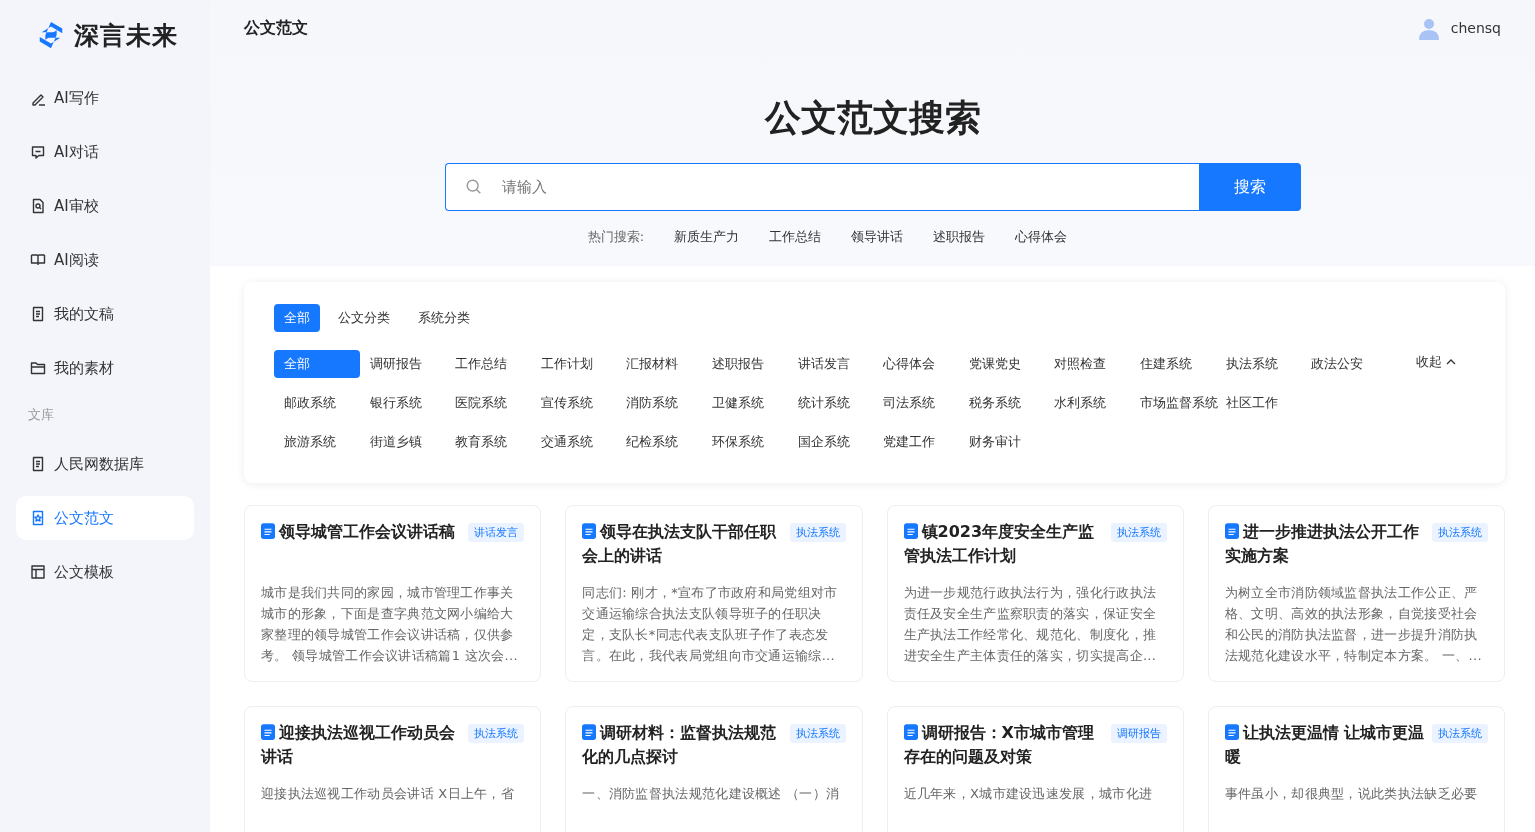 The image size is (1535, 832). I want to click on filter-tab: 公文分类, so click(364, 318).